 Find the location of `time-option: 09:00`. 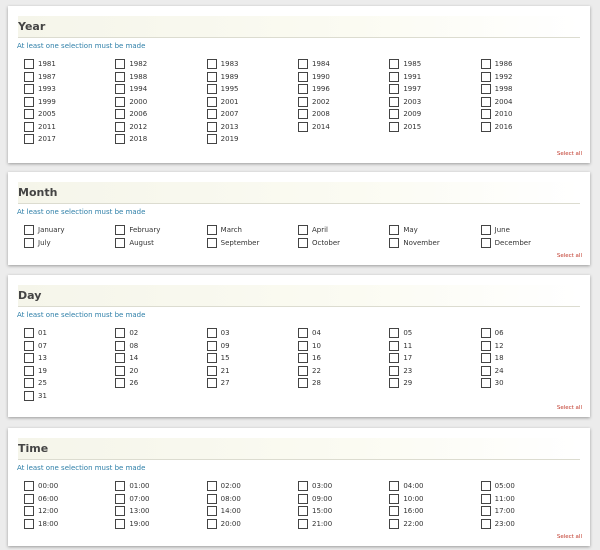

time-option: 09:00 is located at coordinates (343, 499).